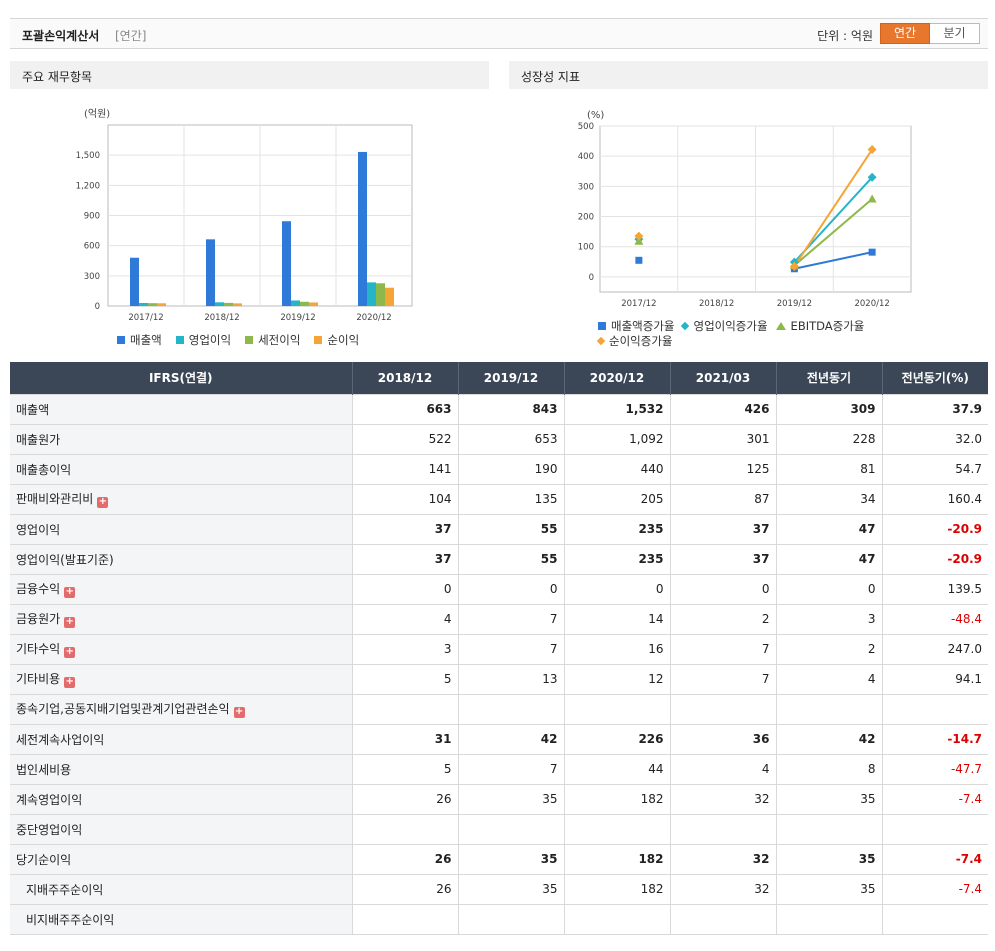 The width and height of the screenshot is (995, 951). Describe the element at coordinates (181, 588) in the screenshot. I see `row-label-cell: 금융수익 +` at that location.